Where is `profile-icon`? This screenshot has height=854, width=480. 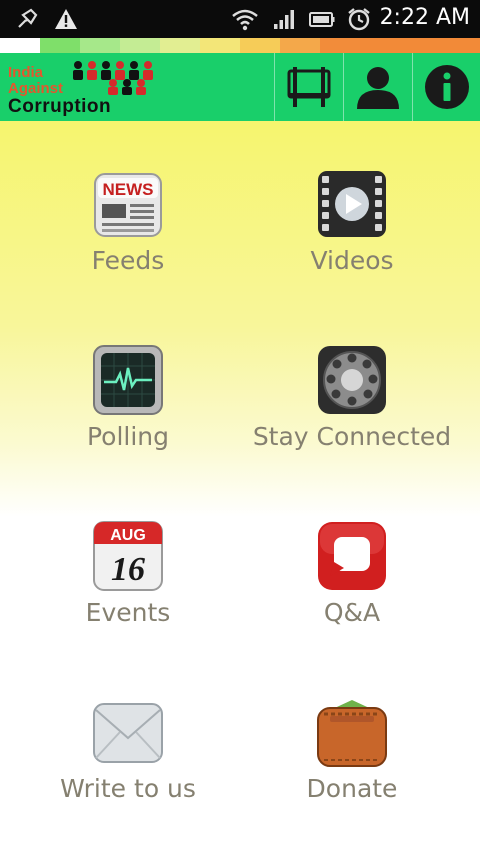 profile-icon is located at coordinates (378, 88).